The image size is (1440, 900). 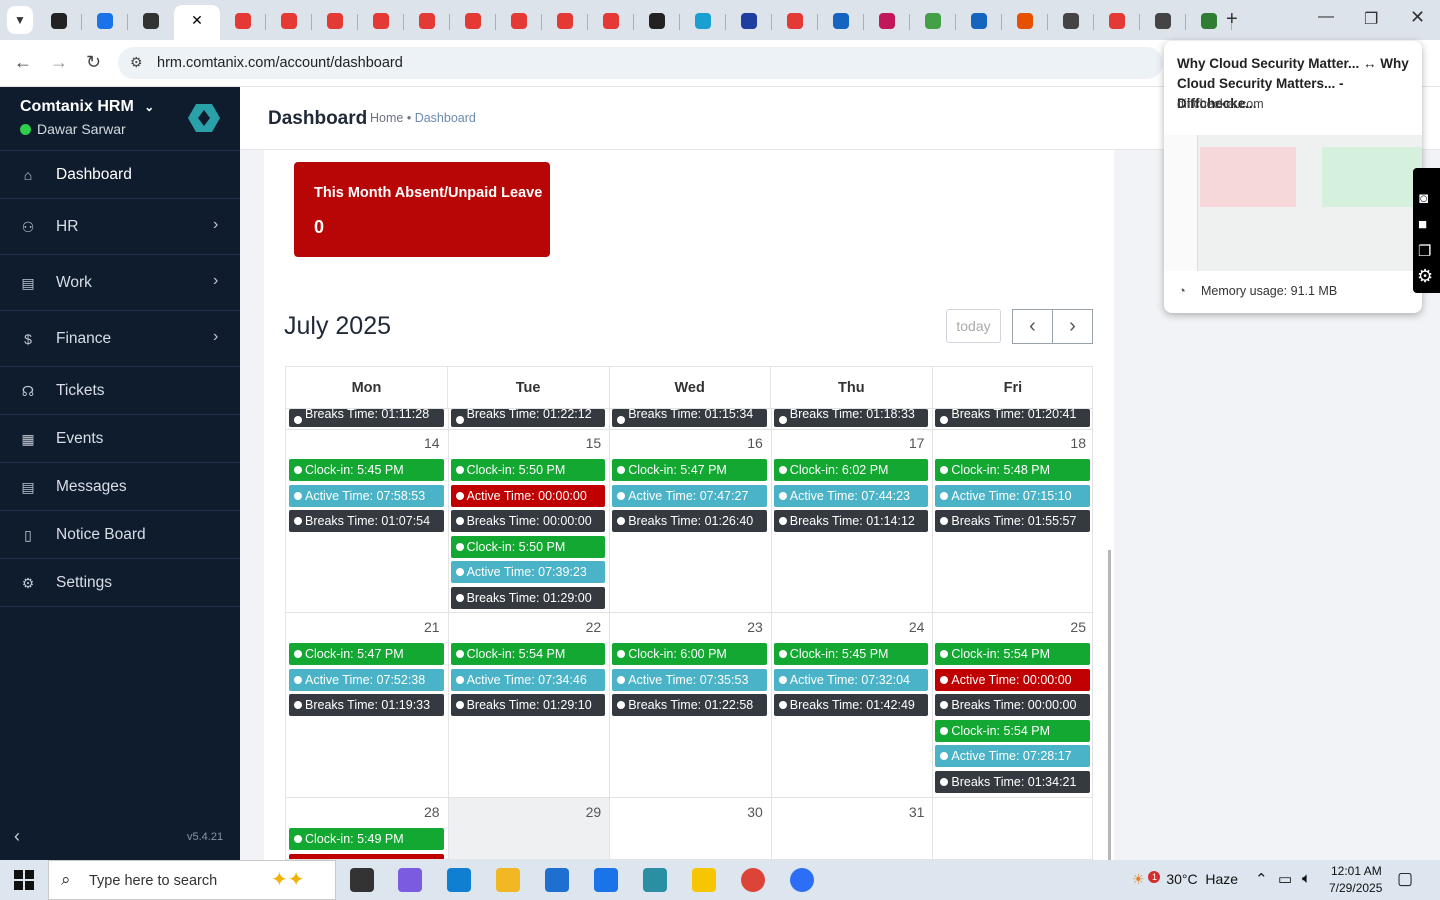 I want to click on weather-widget: ☀ 1 30°C Haze, so click(x=1185, y=879).